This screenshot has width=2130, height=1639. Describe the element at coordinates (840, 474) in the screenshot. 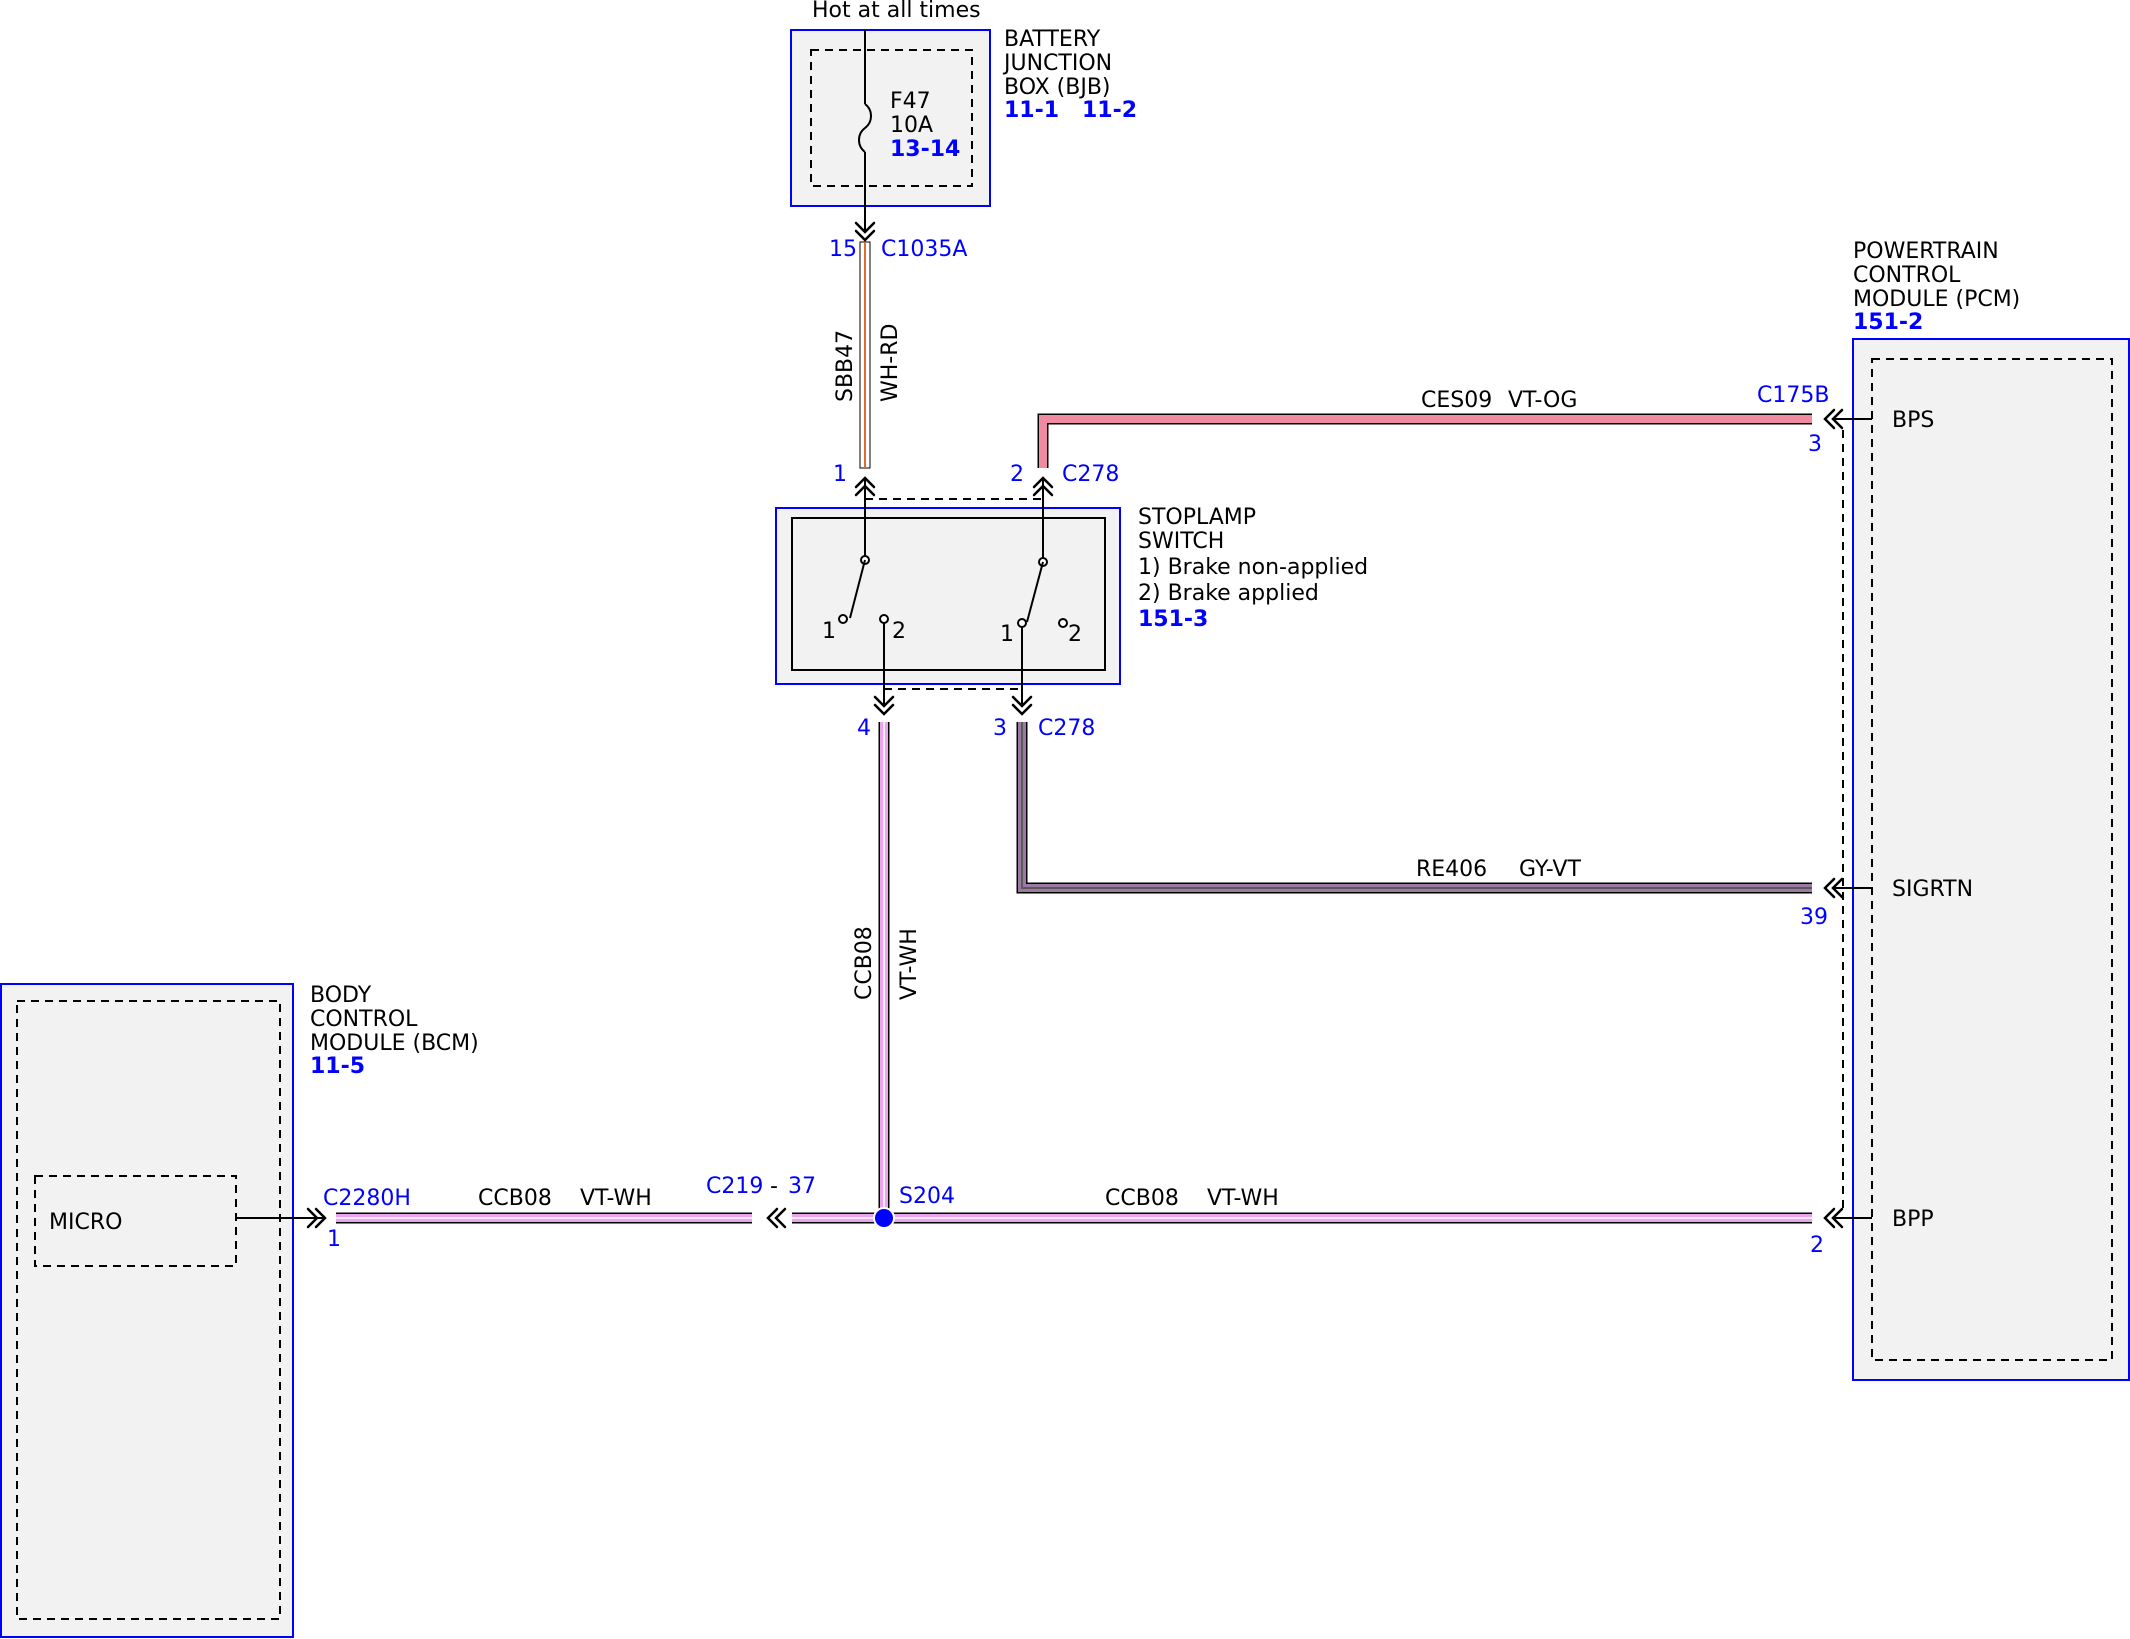

I see `c278-top-pin-1: 1` at that location.